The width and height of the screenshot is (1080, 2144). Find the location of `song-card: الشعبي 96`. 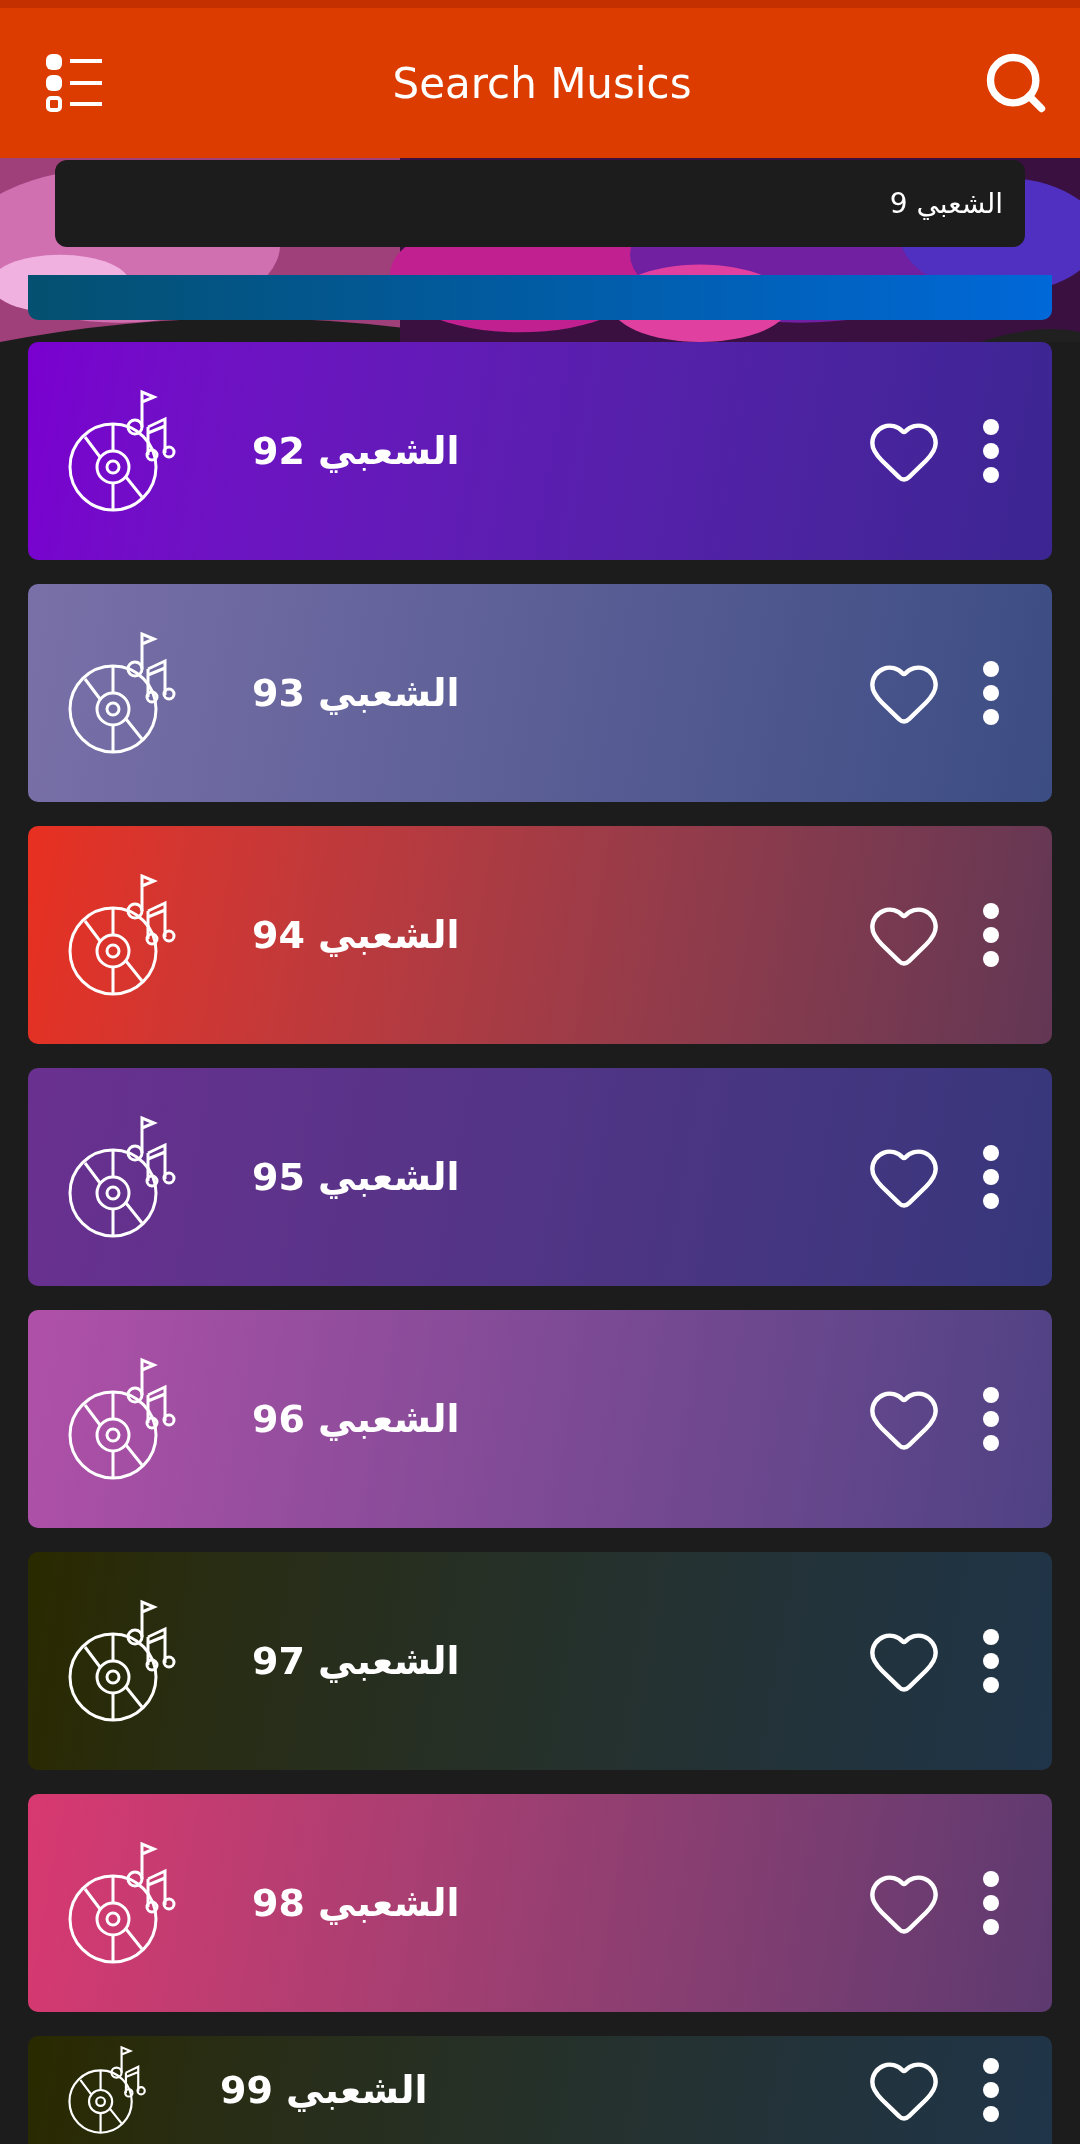

song-card: الشعبي 96 is located at coordinates (540, 1419).